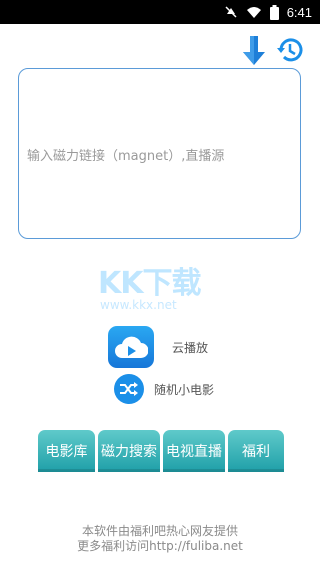 The width and height of the screenshot is (320, 569). What do you see at coordinates (160, 546) in the screenshot?
I see `footer-link: 更多福利访问http://fuliba.net` at bounding box center [160, 546].